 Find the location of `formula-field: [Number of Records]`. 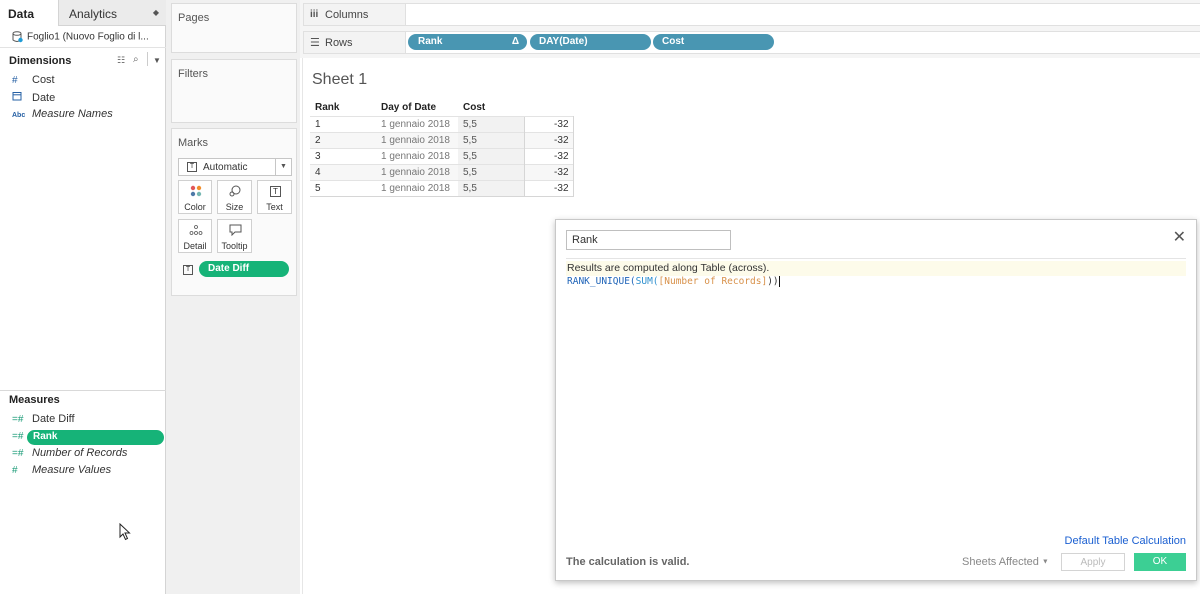

formula-field: [Number of Records] is located at coordinates (713, 281).